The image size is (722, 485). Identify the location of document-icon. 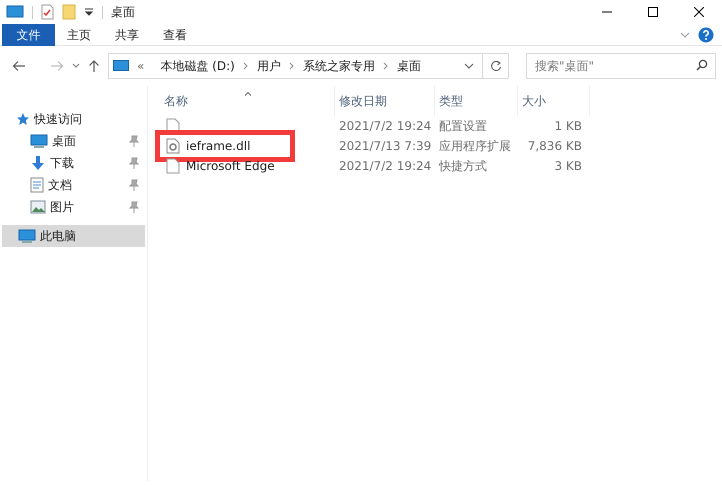
(37, 185).